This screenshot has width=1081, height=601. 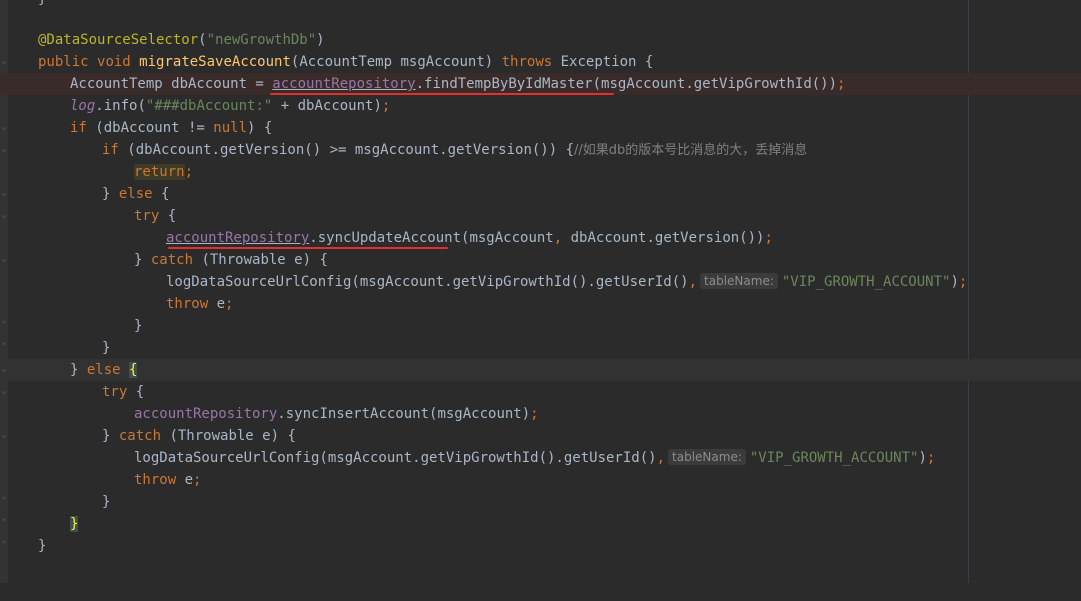 What do you see at coordinates (540, 172) in the screenshot?
I see `code-line: return;` at bounding box center [540, 172].